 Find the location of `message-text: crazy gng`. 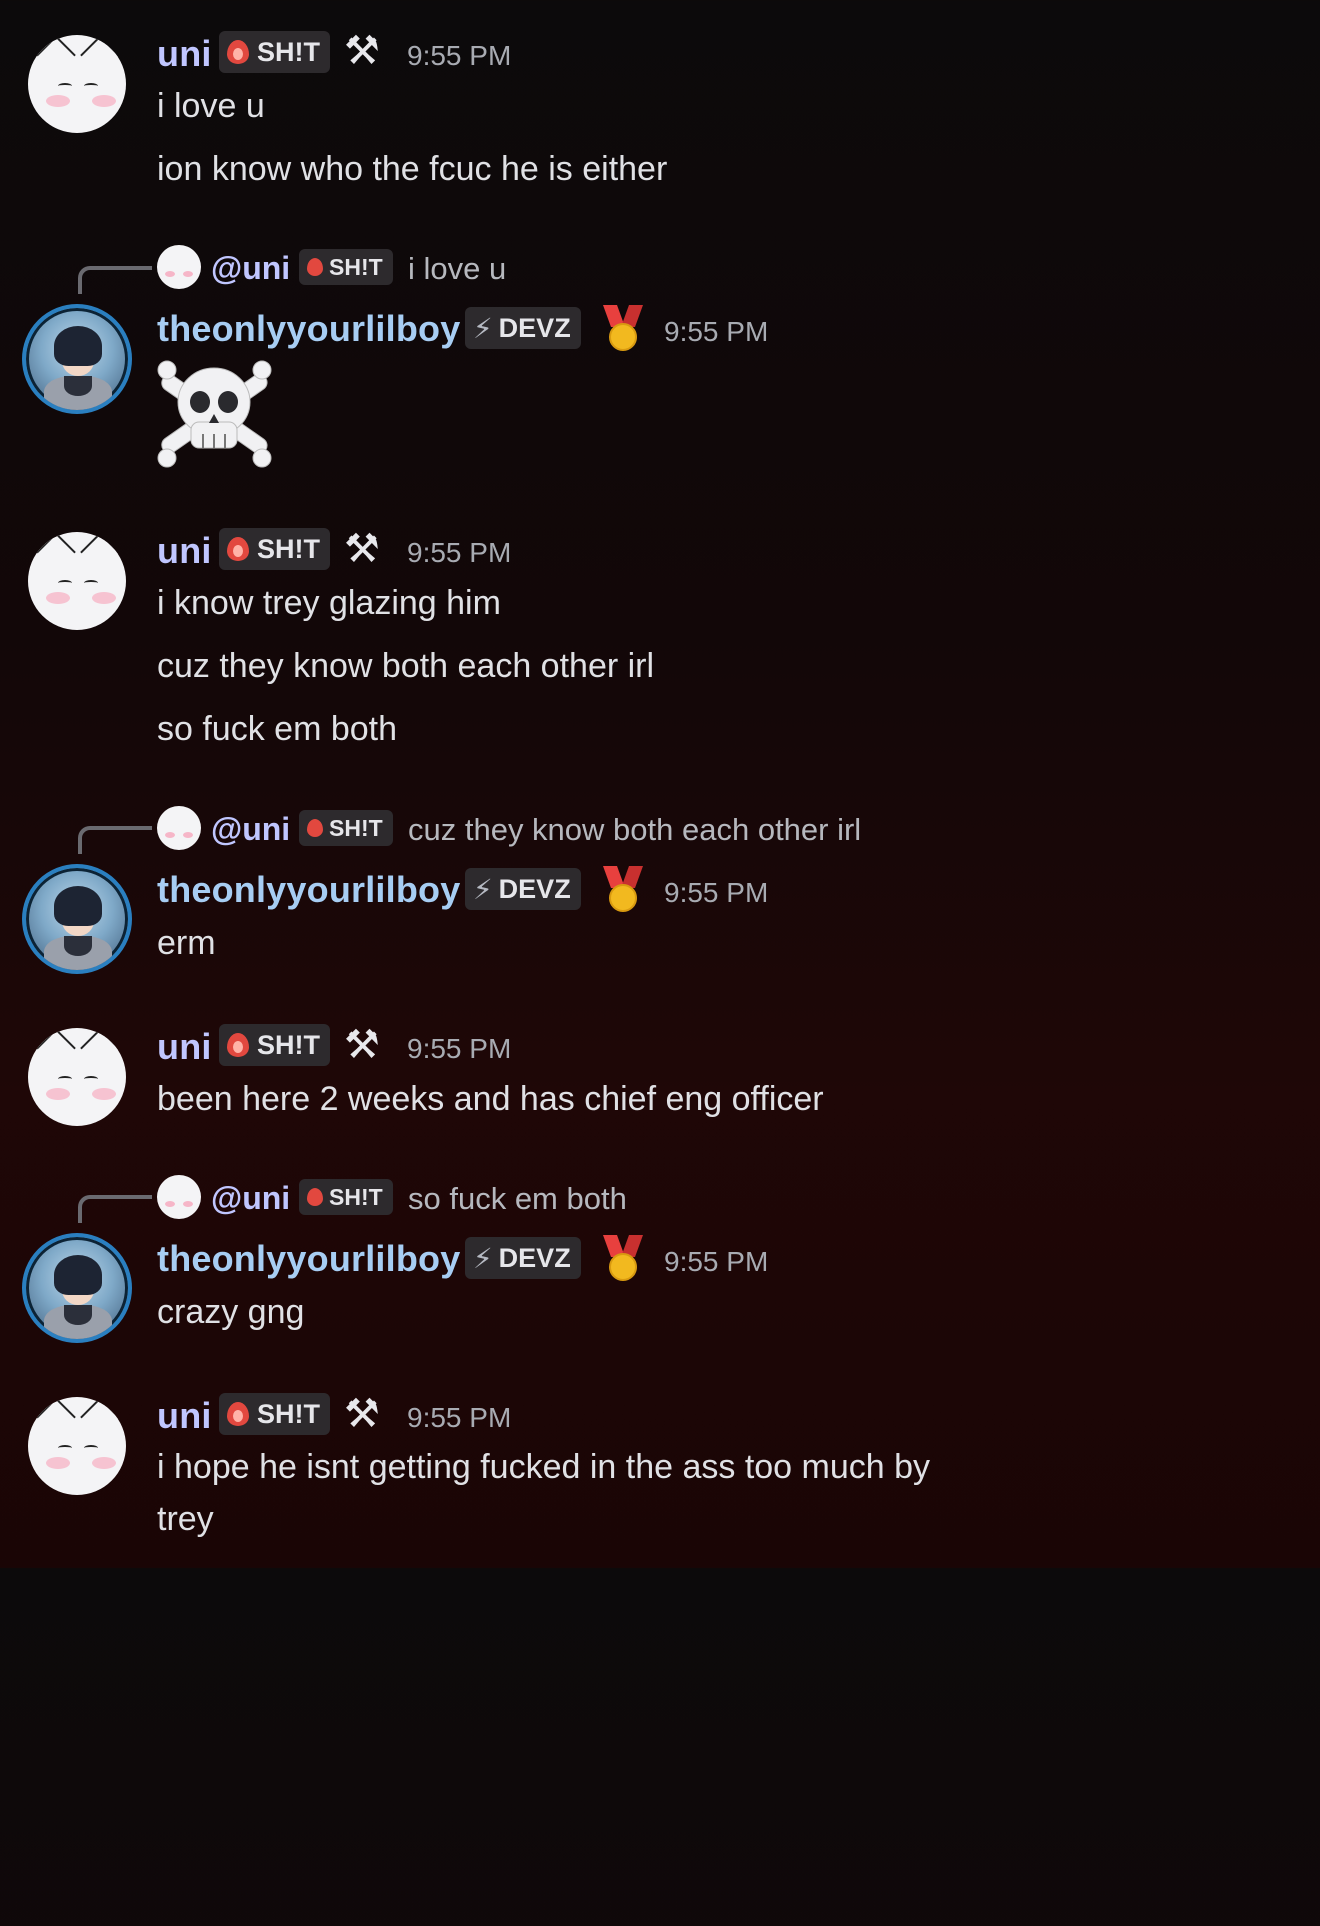

message-text: crazy gng is located at coordinates (231, 1312).